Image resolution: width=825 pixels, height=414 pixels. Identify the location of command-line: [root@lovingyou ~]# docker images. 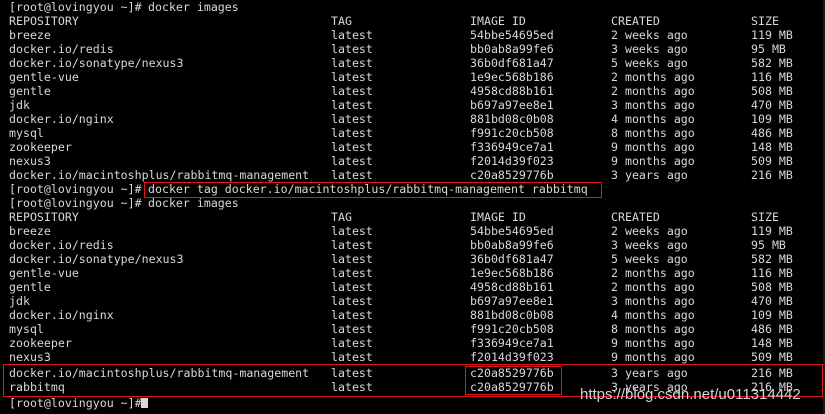
(119, 7).